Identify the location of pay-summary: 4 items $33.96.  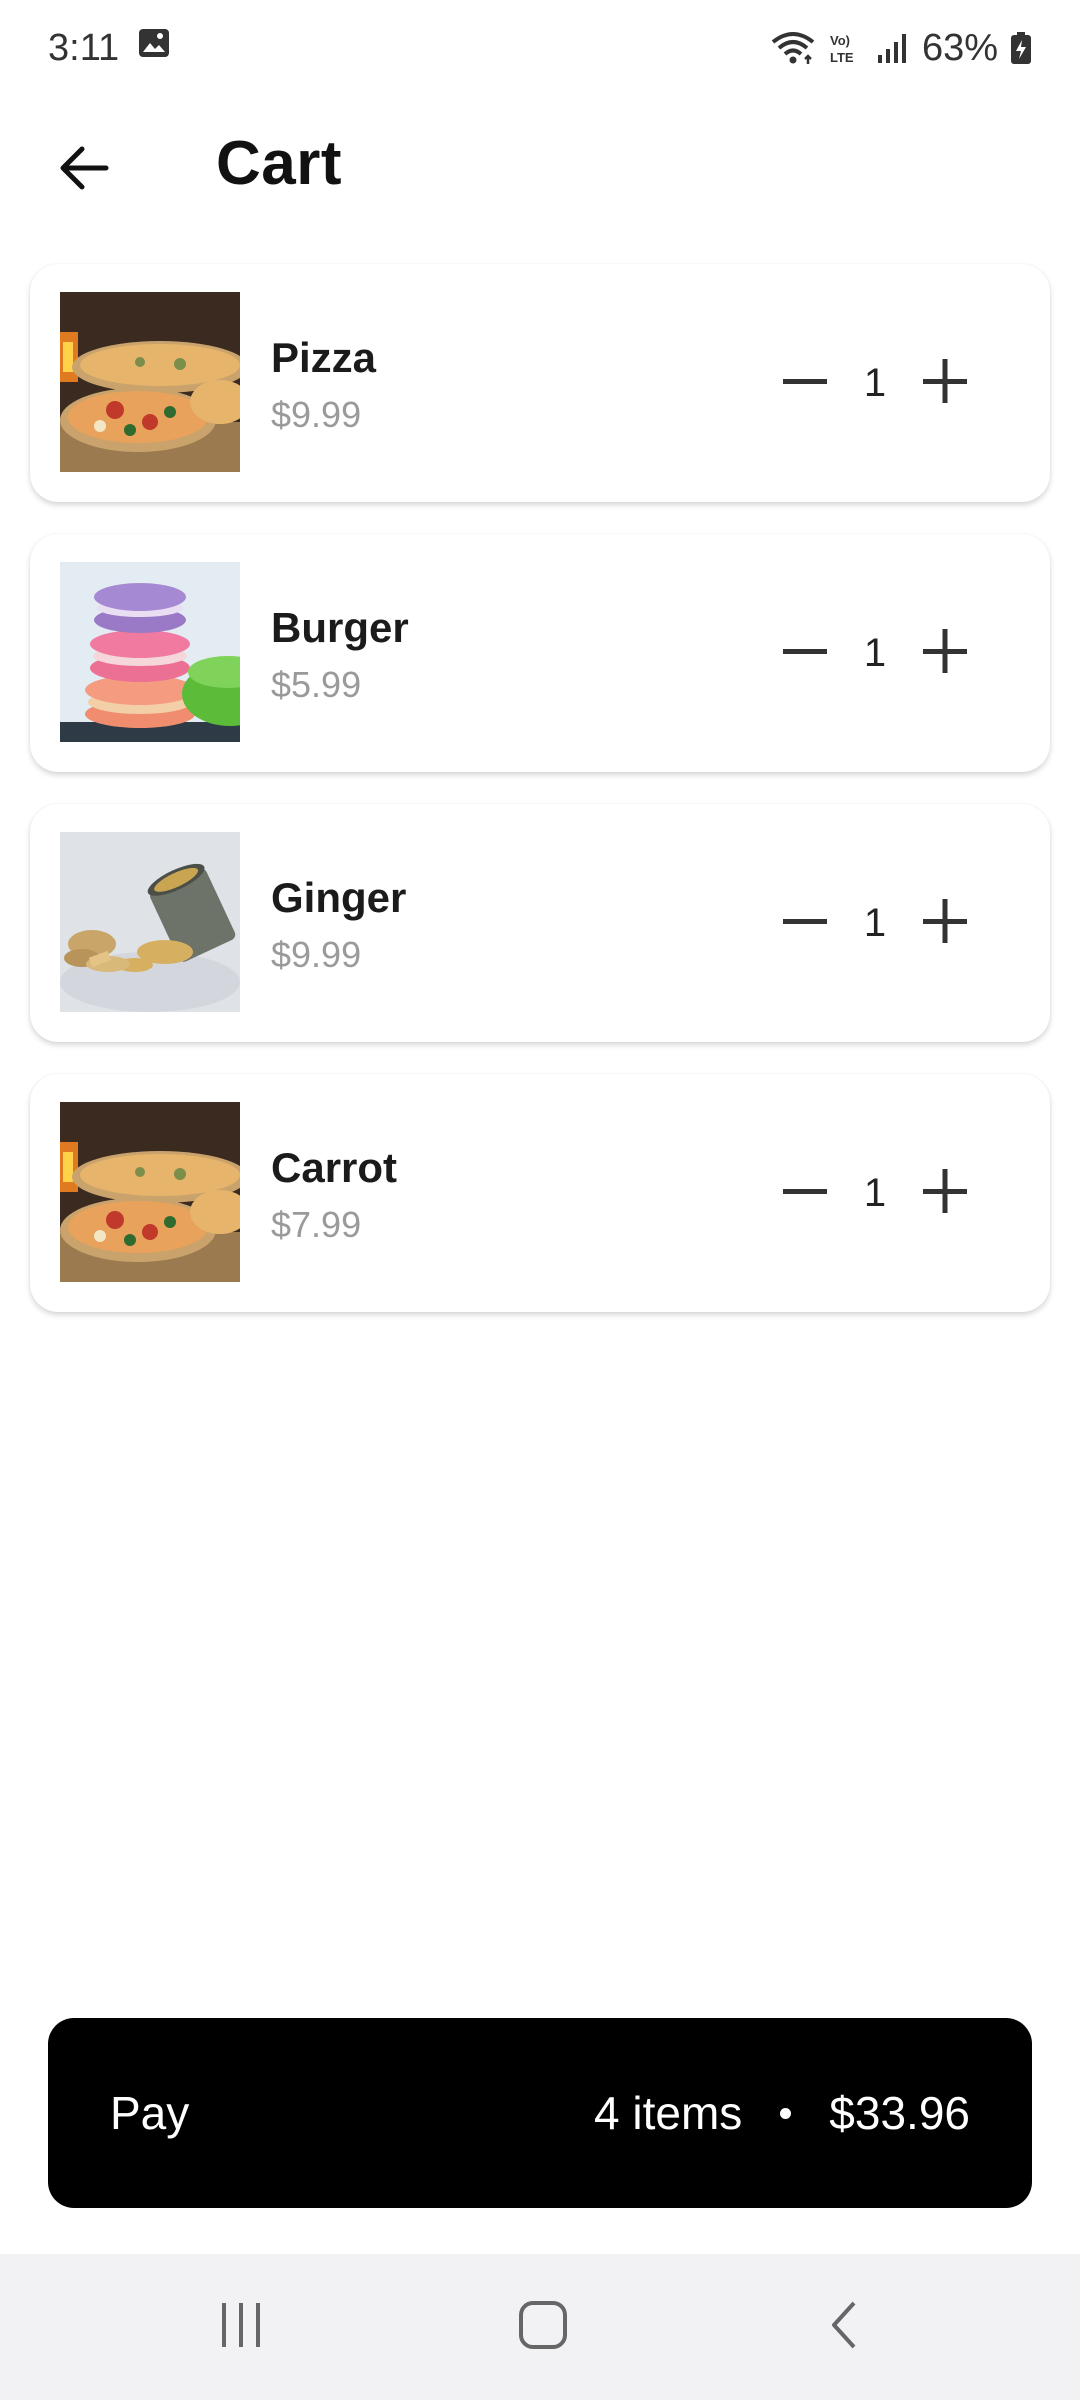
(782, 2113).